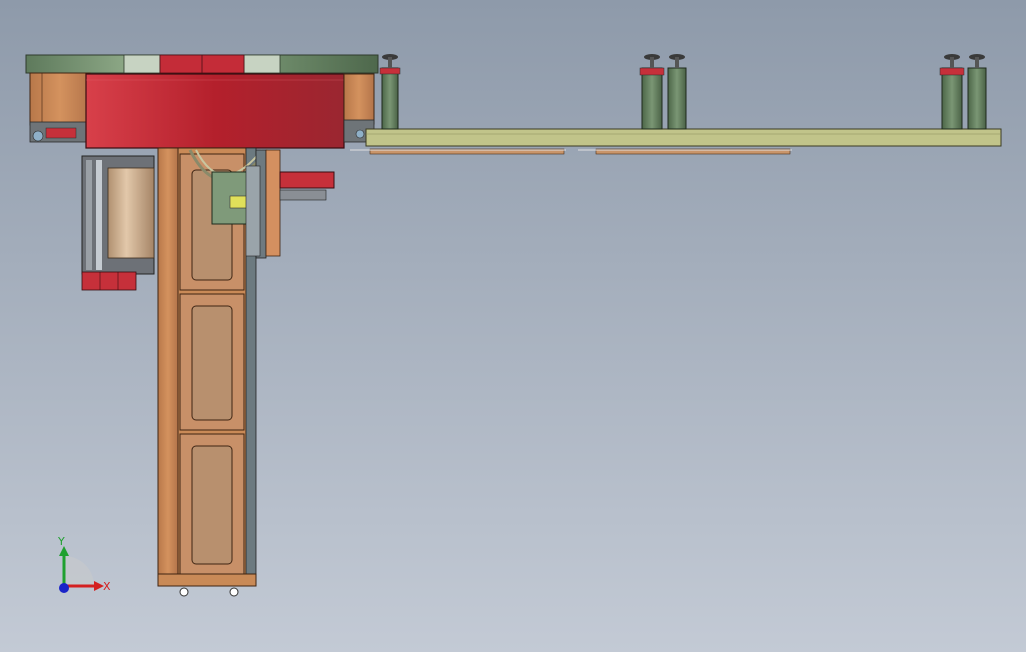 This screenshot has height=652, width=1026. What do you see at coordinates (676, 141) in the screenshot?
I see `horizontal-rail` at bounding box center [676, 141].